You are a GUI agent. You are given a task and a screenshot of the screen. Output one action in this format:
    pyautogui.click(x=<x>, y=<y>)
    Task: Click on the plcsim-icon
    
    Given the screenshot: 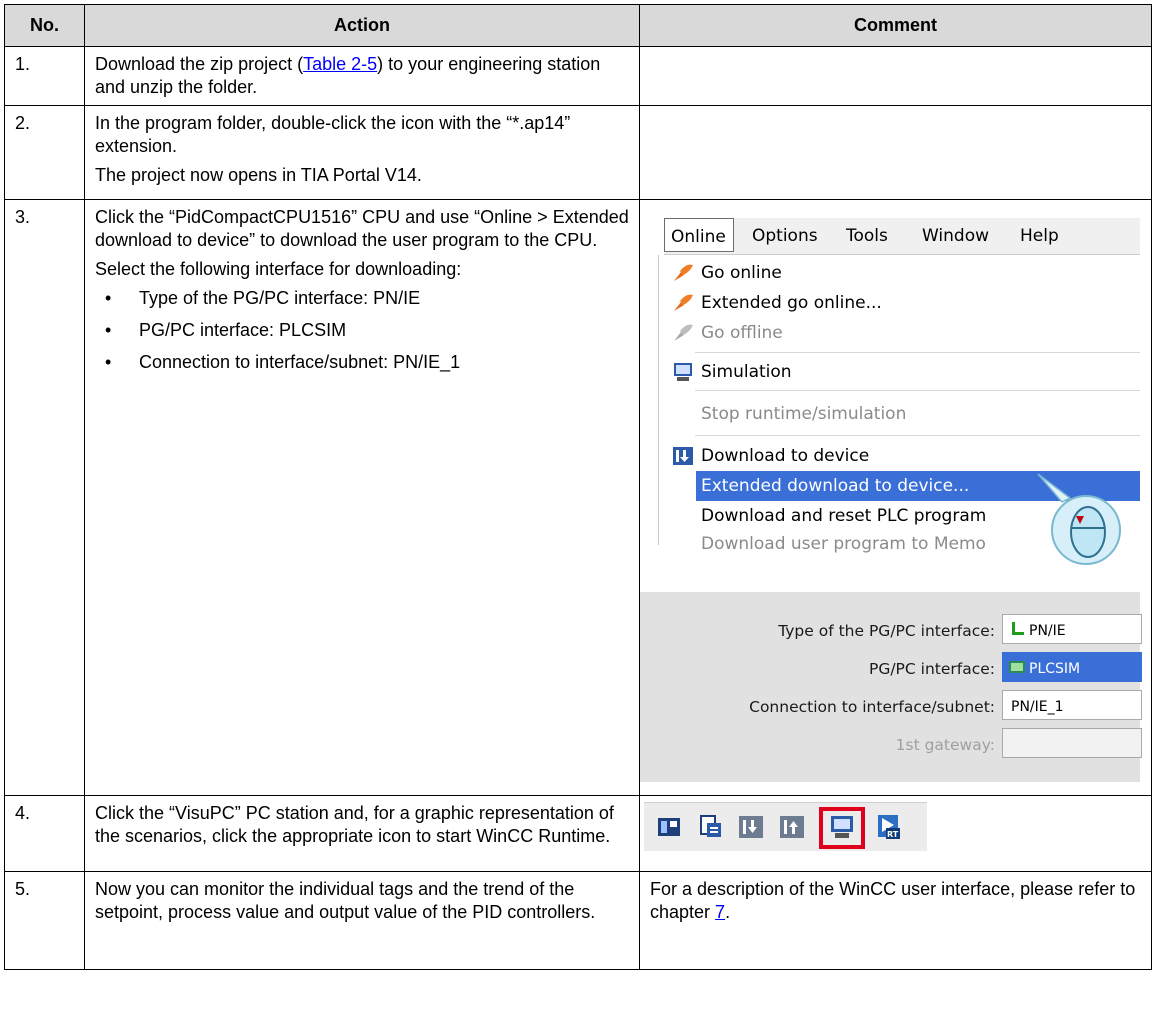 What is the action you would take?
    pyautogui.click(x=1017, y=667)
    